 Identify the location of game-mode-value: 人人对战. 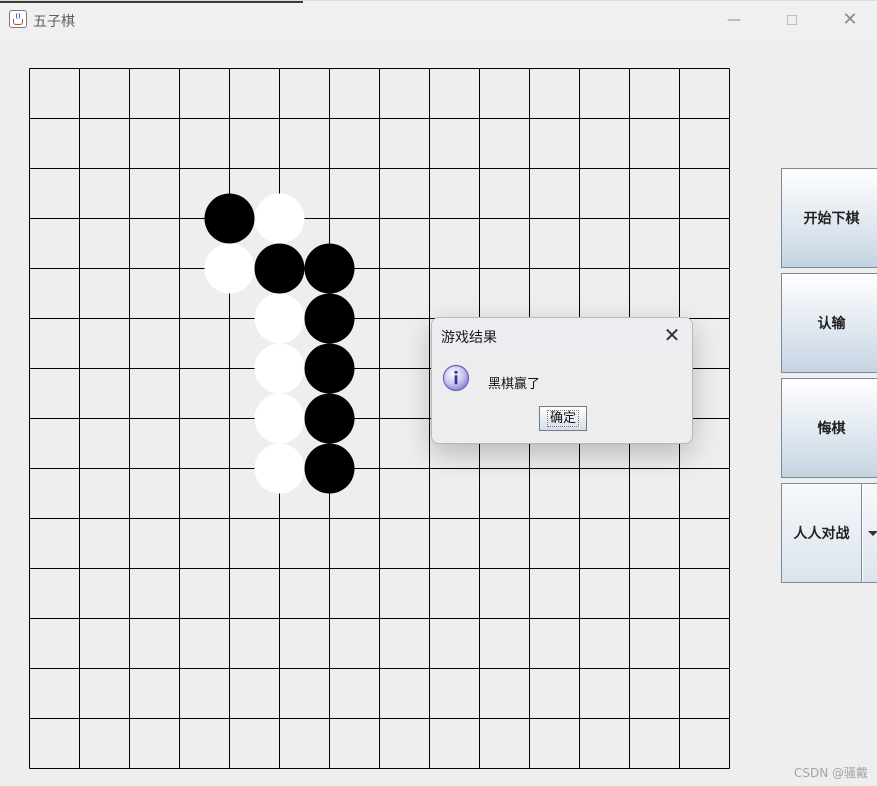
(822, 533).